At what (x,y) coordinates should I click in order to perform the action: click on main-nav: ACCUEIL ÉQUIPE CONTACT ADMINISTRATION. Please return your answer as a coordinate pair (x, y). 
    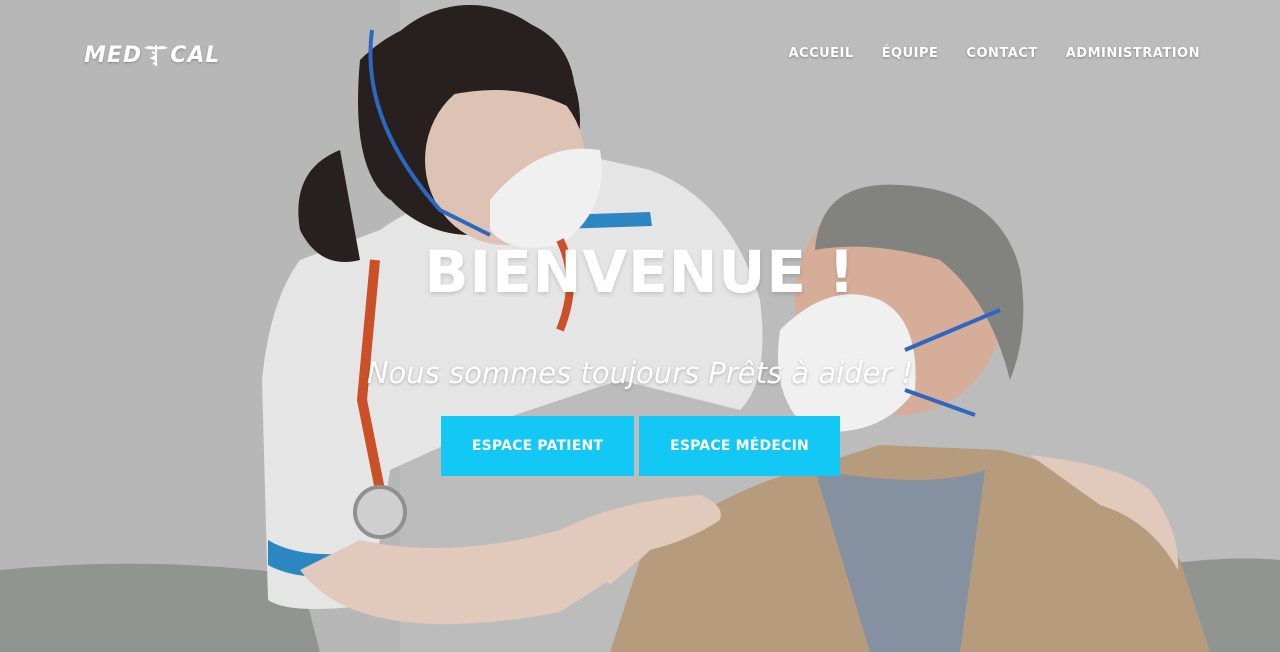
    Looking at the image, I should click on (994, 53).